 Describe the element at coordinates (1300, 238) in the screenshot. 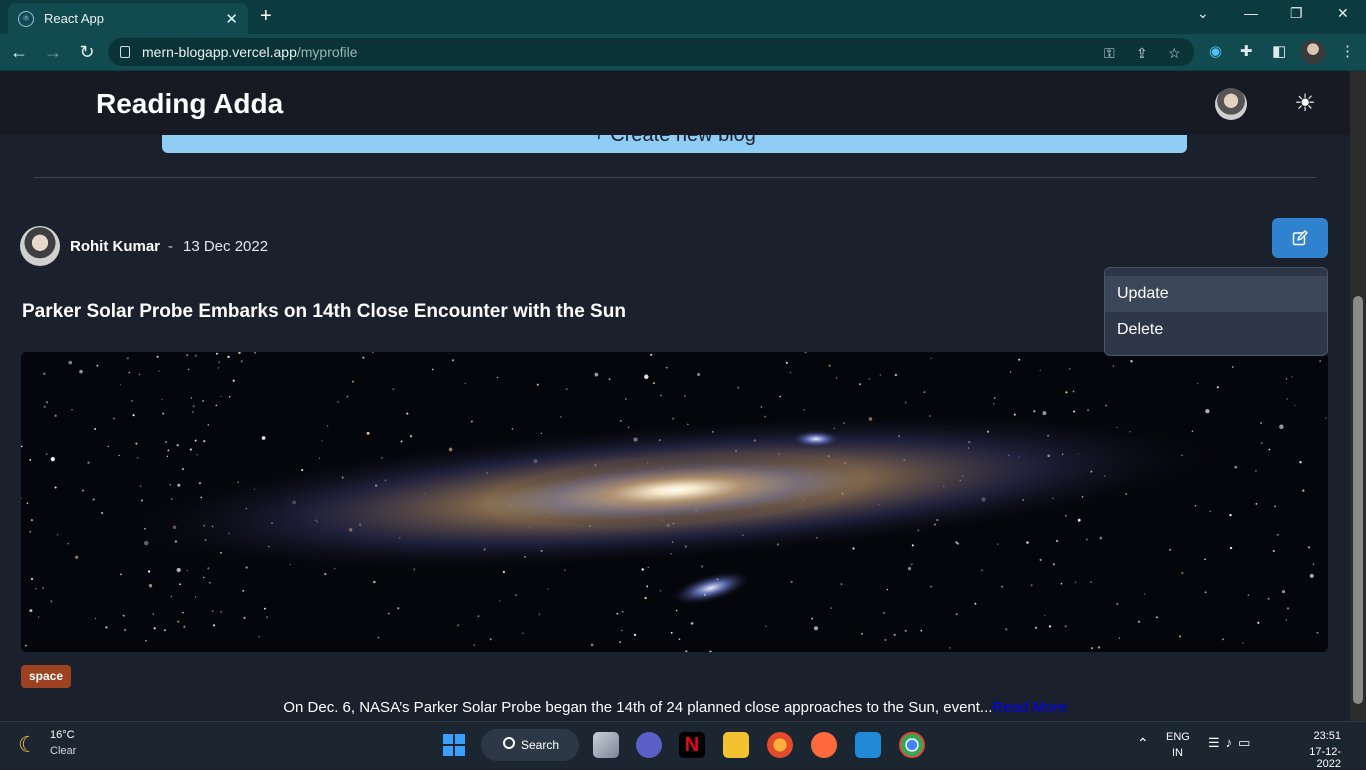

I see `edit-post-button` at that location.